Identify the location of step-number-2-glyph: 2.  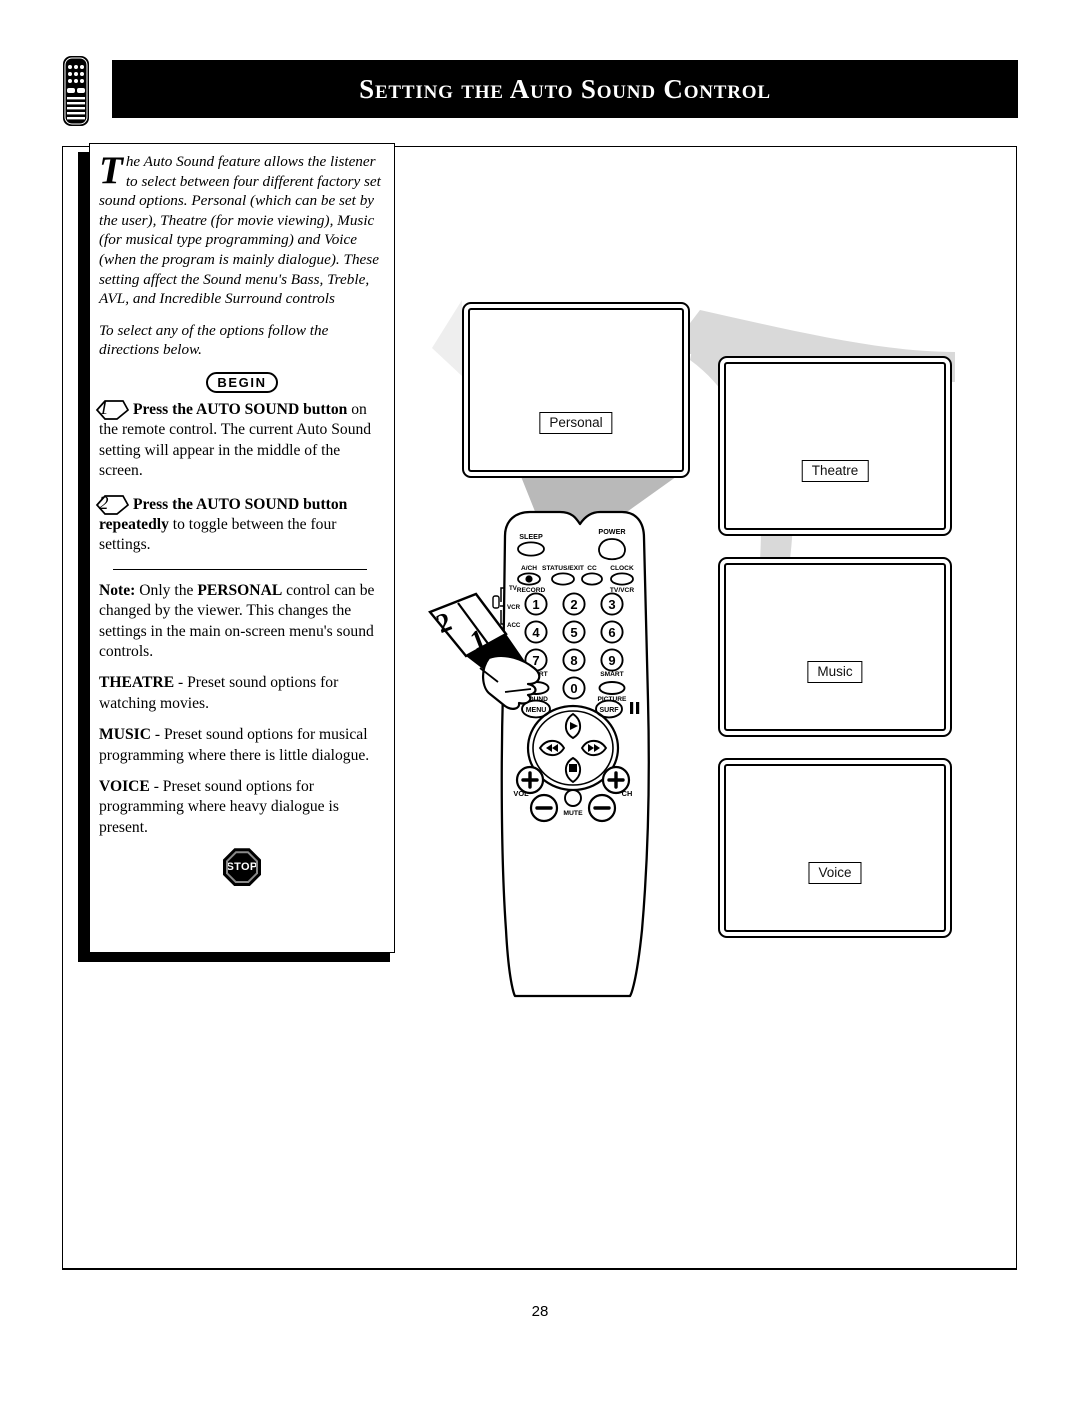
(104, 503).